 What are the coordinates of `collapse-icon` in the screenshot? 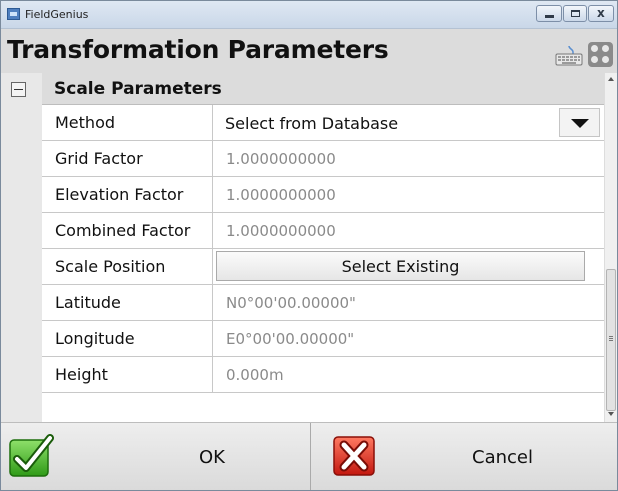 It's located at (18, 89).